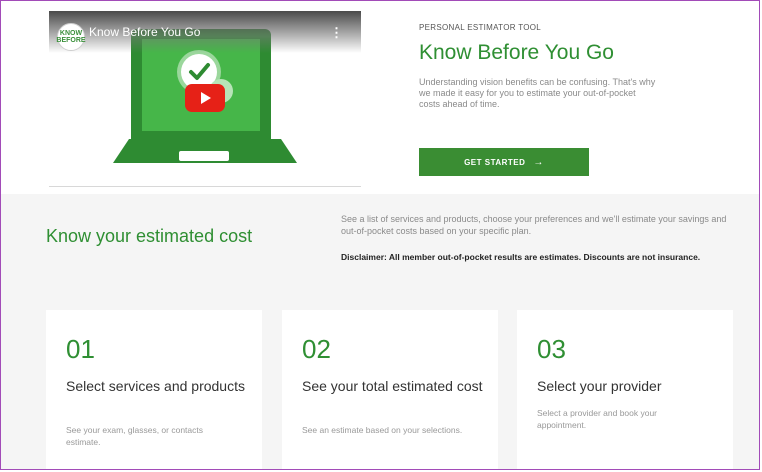  What do you see at coordinates (495, 162) in the screenshot?
I see `get-started-label: GET STARTED` at bounding box center [495, 162].